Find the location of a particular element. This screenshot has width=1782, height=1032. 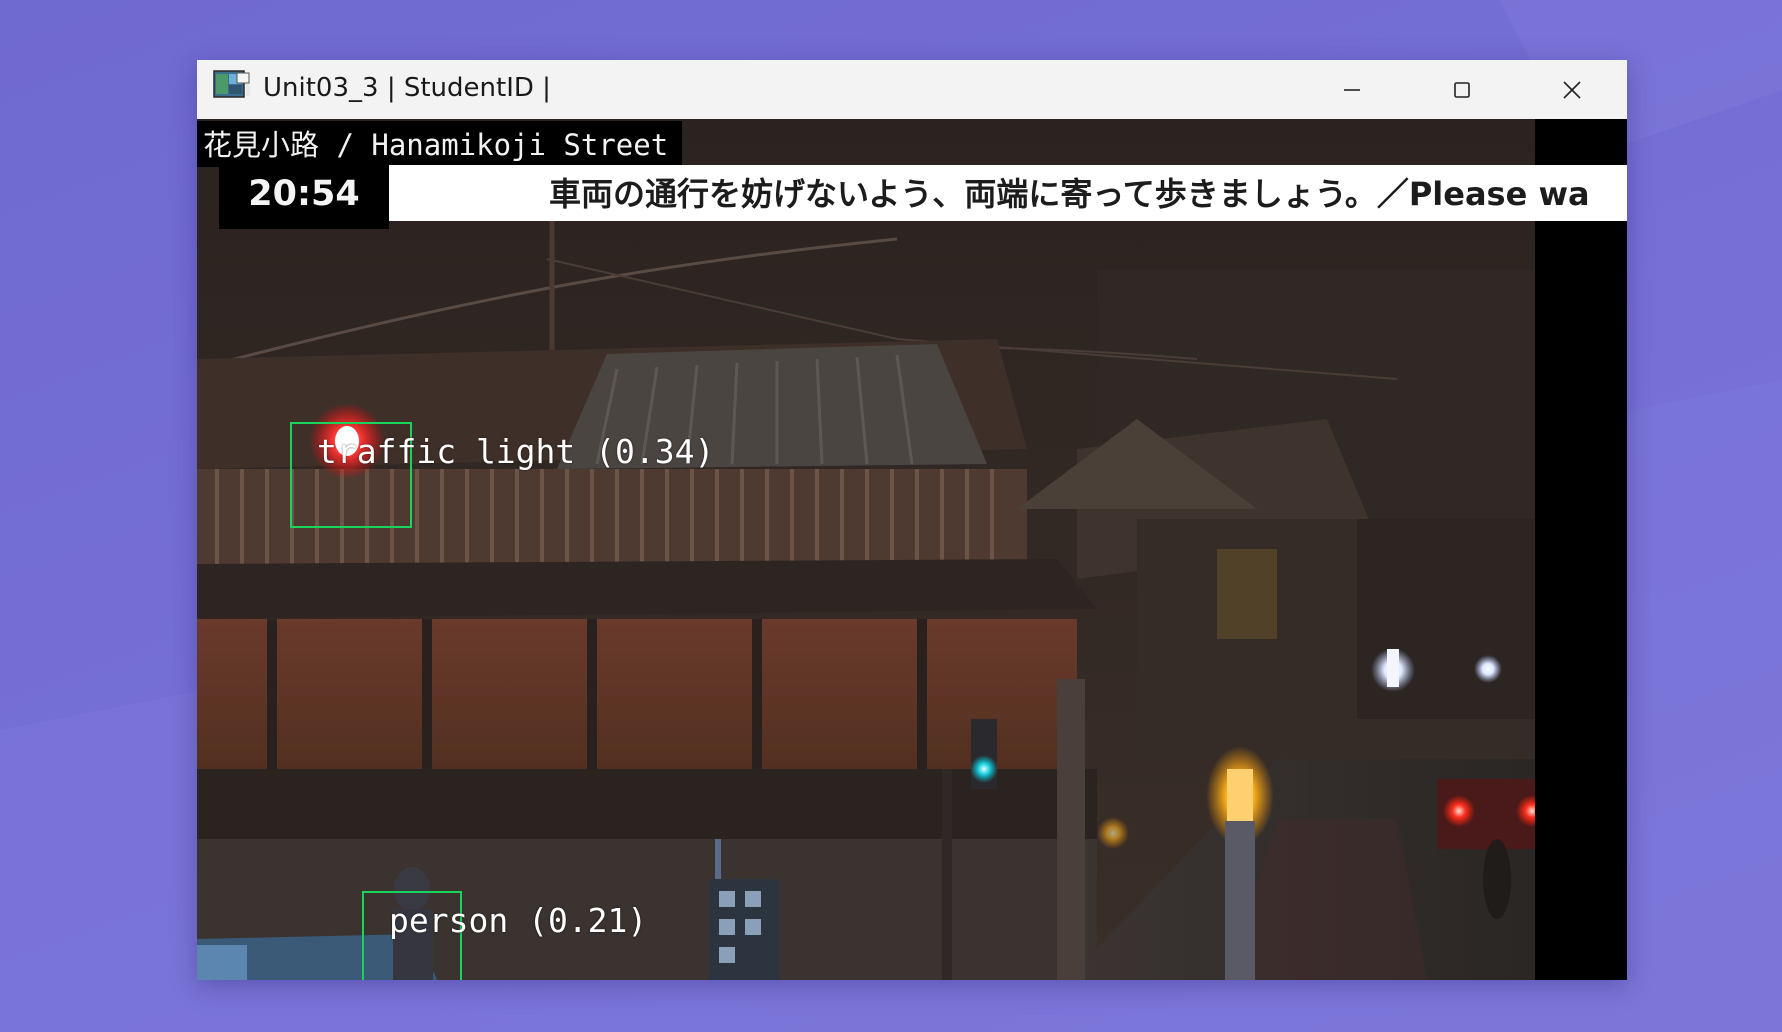

minimize-button is located at coordinates (1352, 89).